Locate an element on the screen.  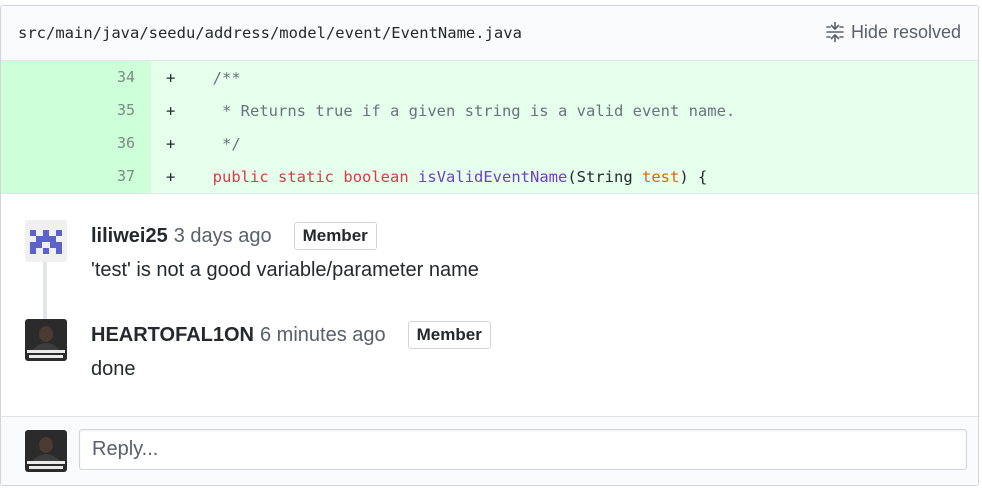
identicon-avatar is located at coordinates (46, 241).